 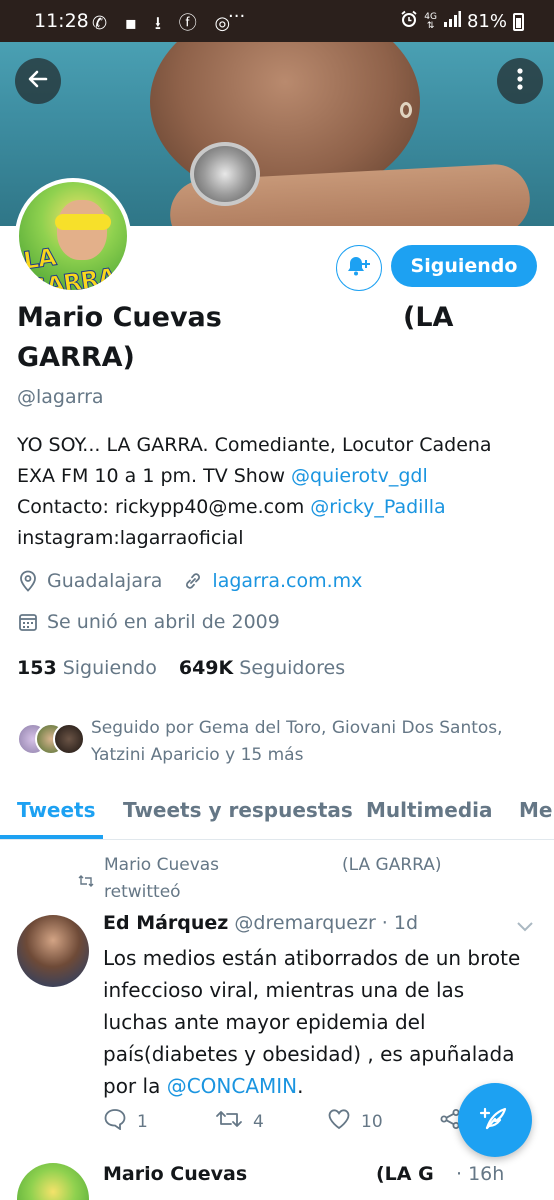 What do you see at coordinates (83, 222) in the screenshot?
I see `avatar-glasses` at bounding box center [83, 222].